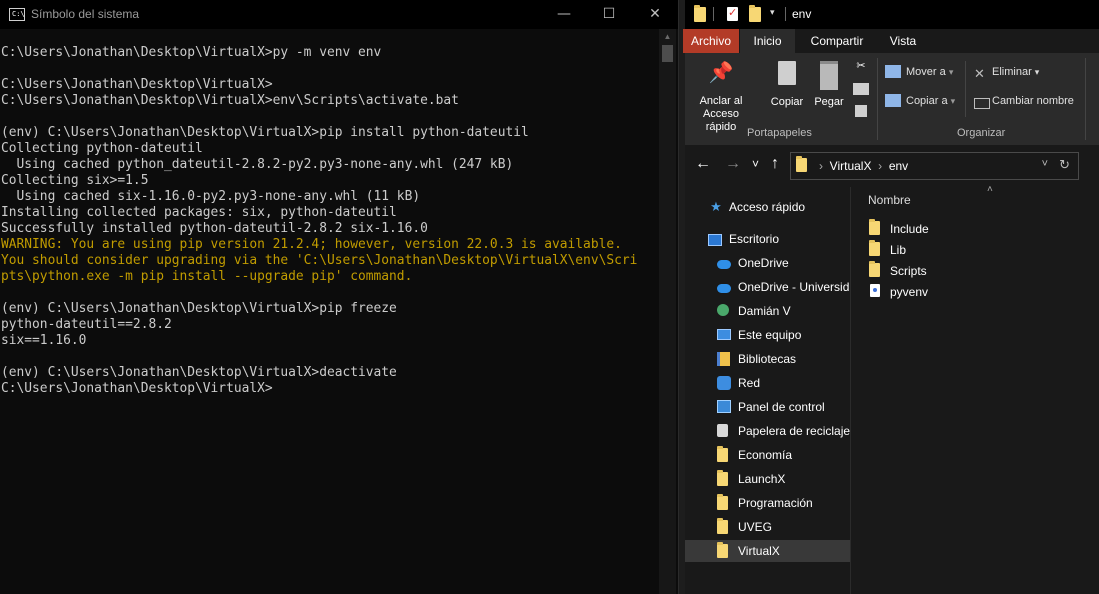  What do you see at coordinates (755, 164) in the screenshot?
I see `recent-locations-chevron-icon: ˅` at bounding box center [755, 164].